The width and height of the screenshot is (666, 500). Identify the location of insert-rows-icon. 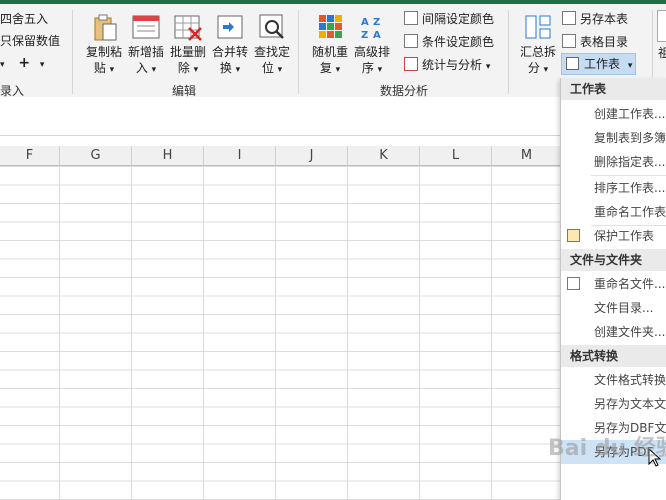
(146, 27).